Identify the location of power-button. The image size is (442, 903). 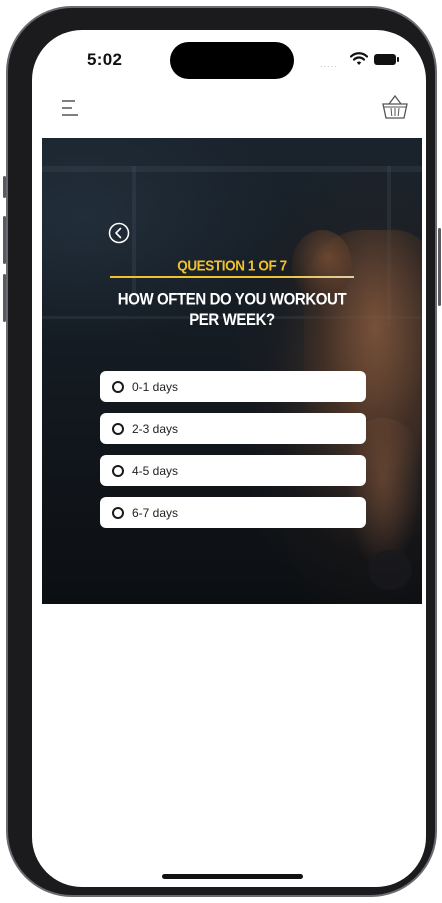
(439, 267).